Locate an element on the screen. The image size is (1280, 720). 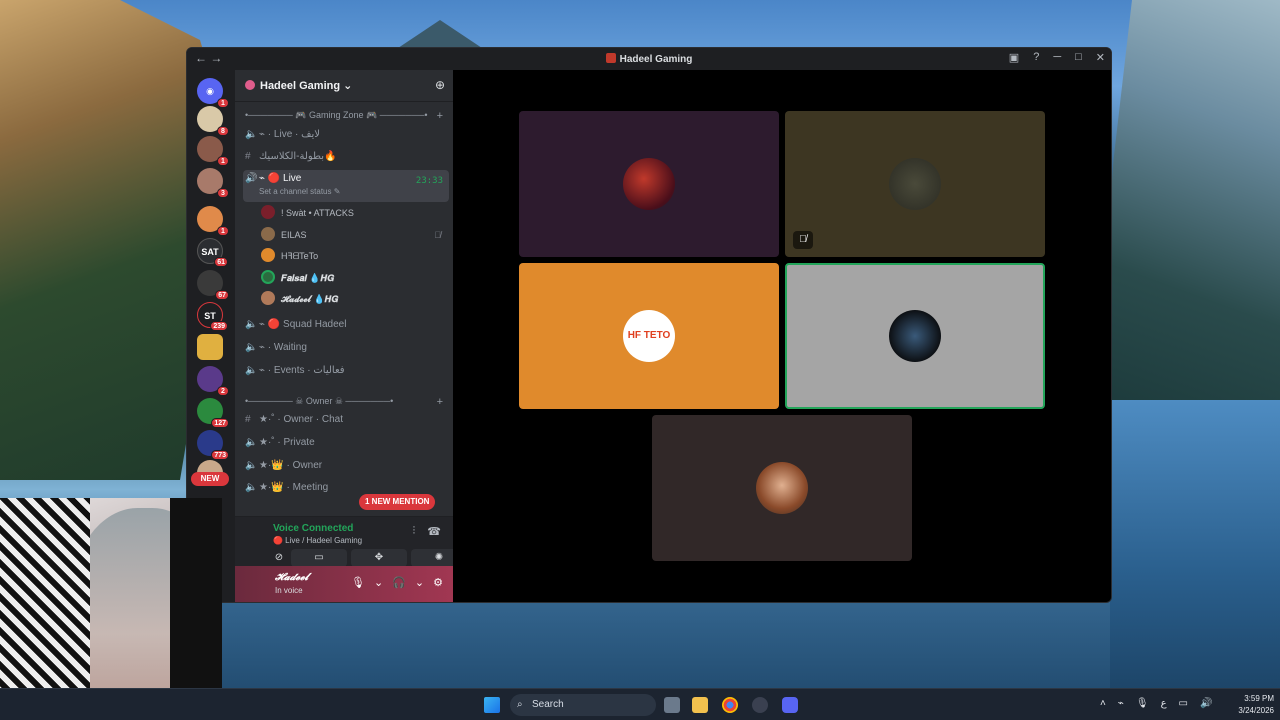
channel-squad: 🔈 ⌁ 🔴 Squad Hadeel is located at coordinates (346, 325).